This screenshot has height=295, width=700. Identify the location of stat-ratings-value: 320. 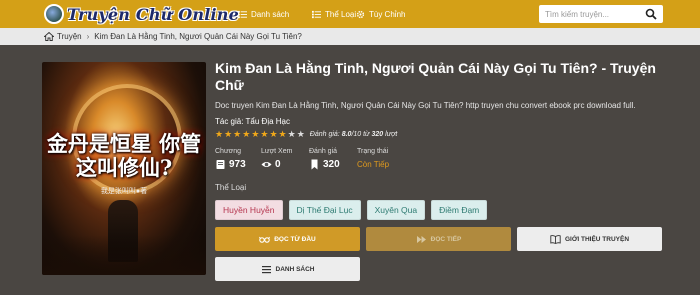
(331, 164).